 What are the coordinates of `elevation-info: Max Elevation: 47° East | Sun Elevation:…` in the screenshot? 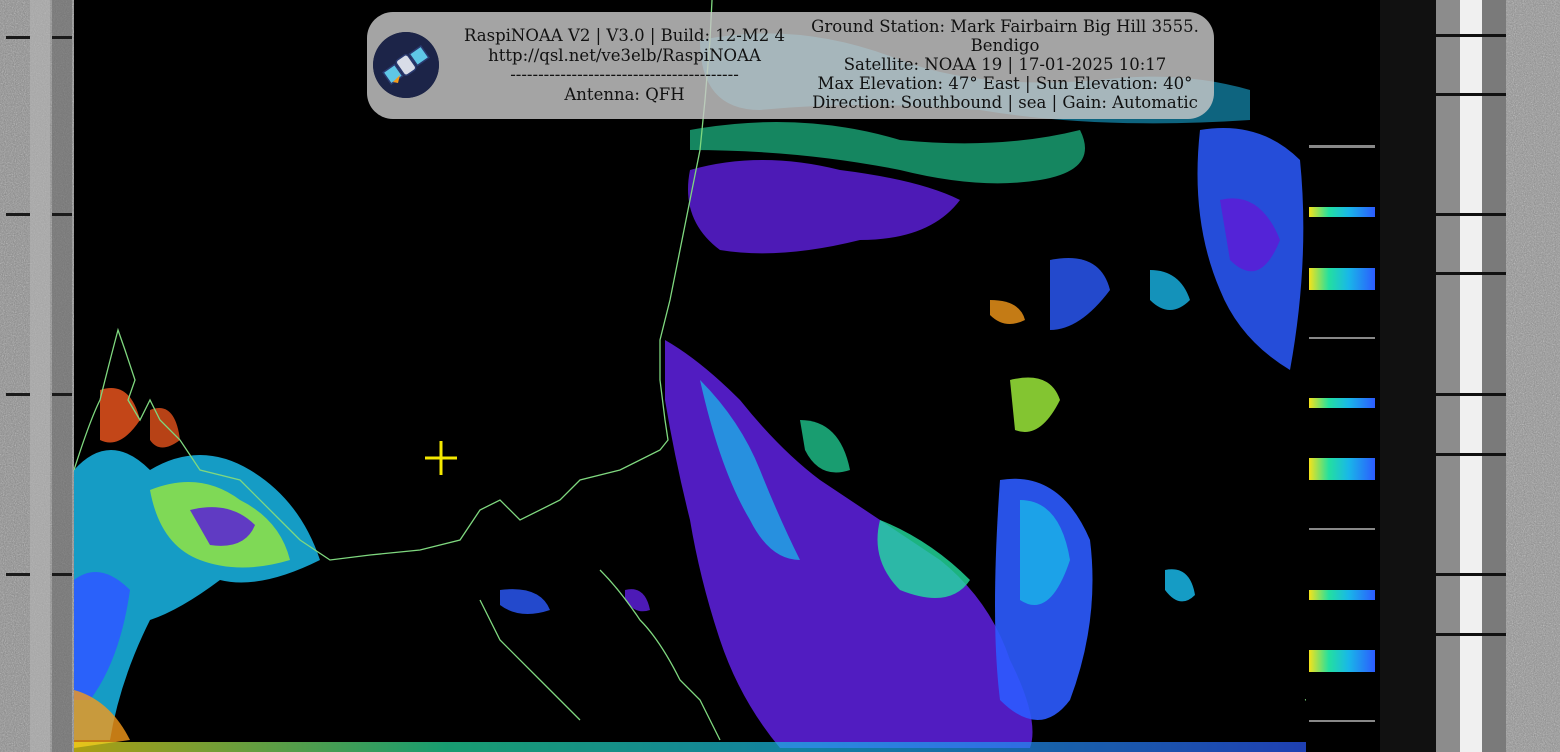 It's located at (1005, 83).